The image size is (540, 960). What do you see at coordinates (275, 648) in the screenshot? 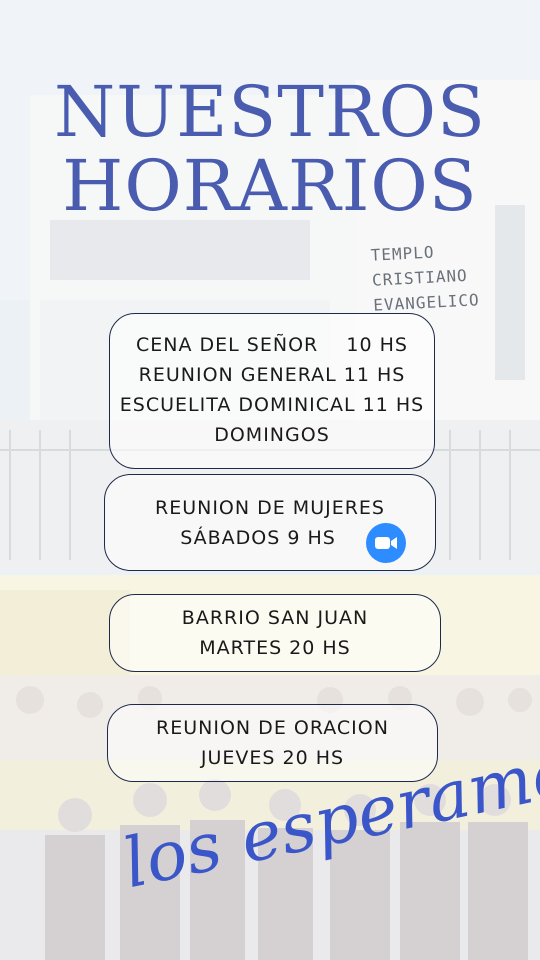
I see `card-line: MARTES 20 HS` at bounding box center [275, 648].